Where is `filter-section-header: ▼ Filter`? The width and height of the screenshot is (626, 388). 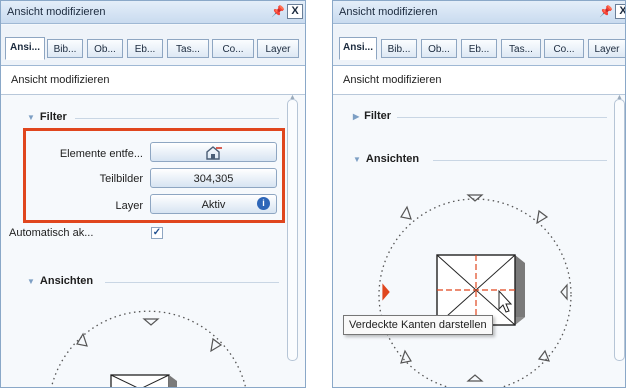 filter-section-header: ▼ Filter is located at coordinates (47, 117).